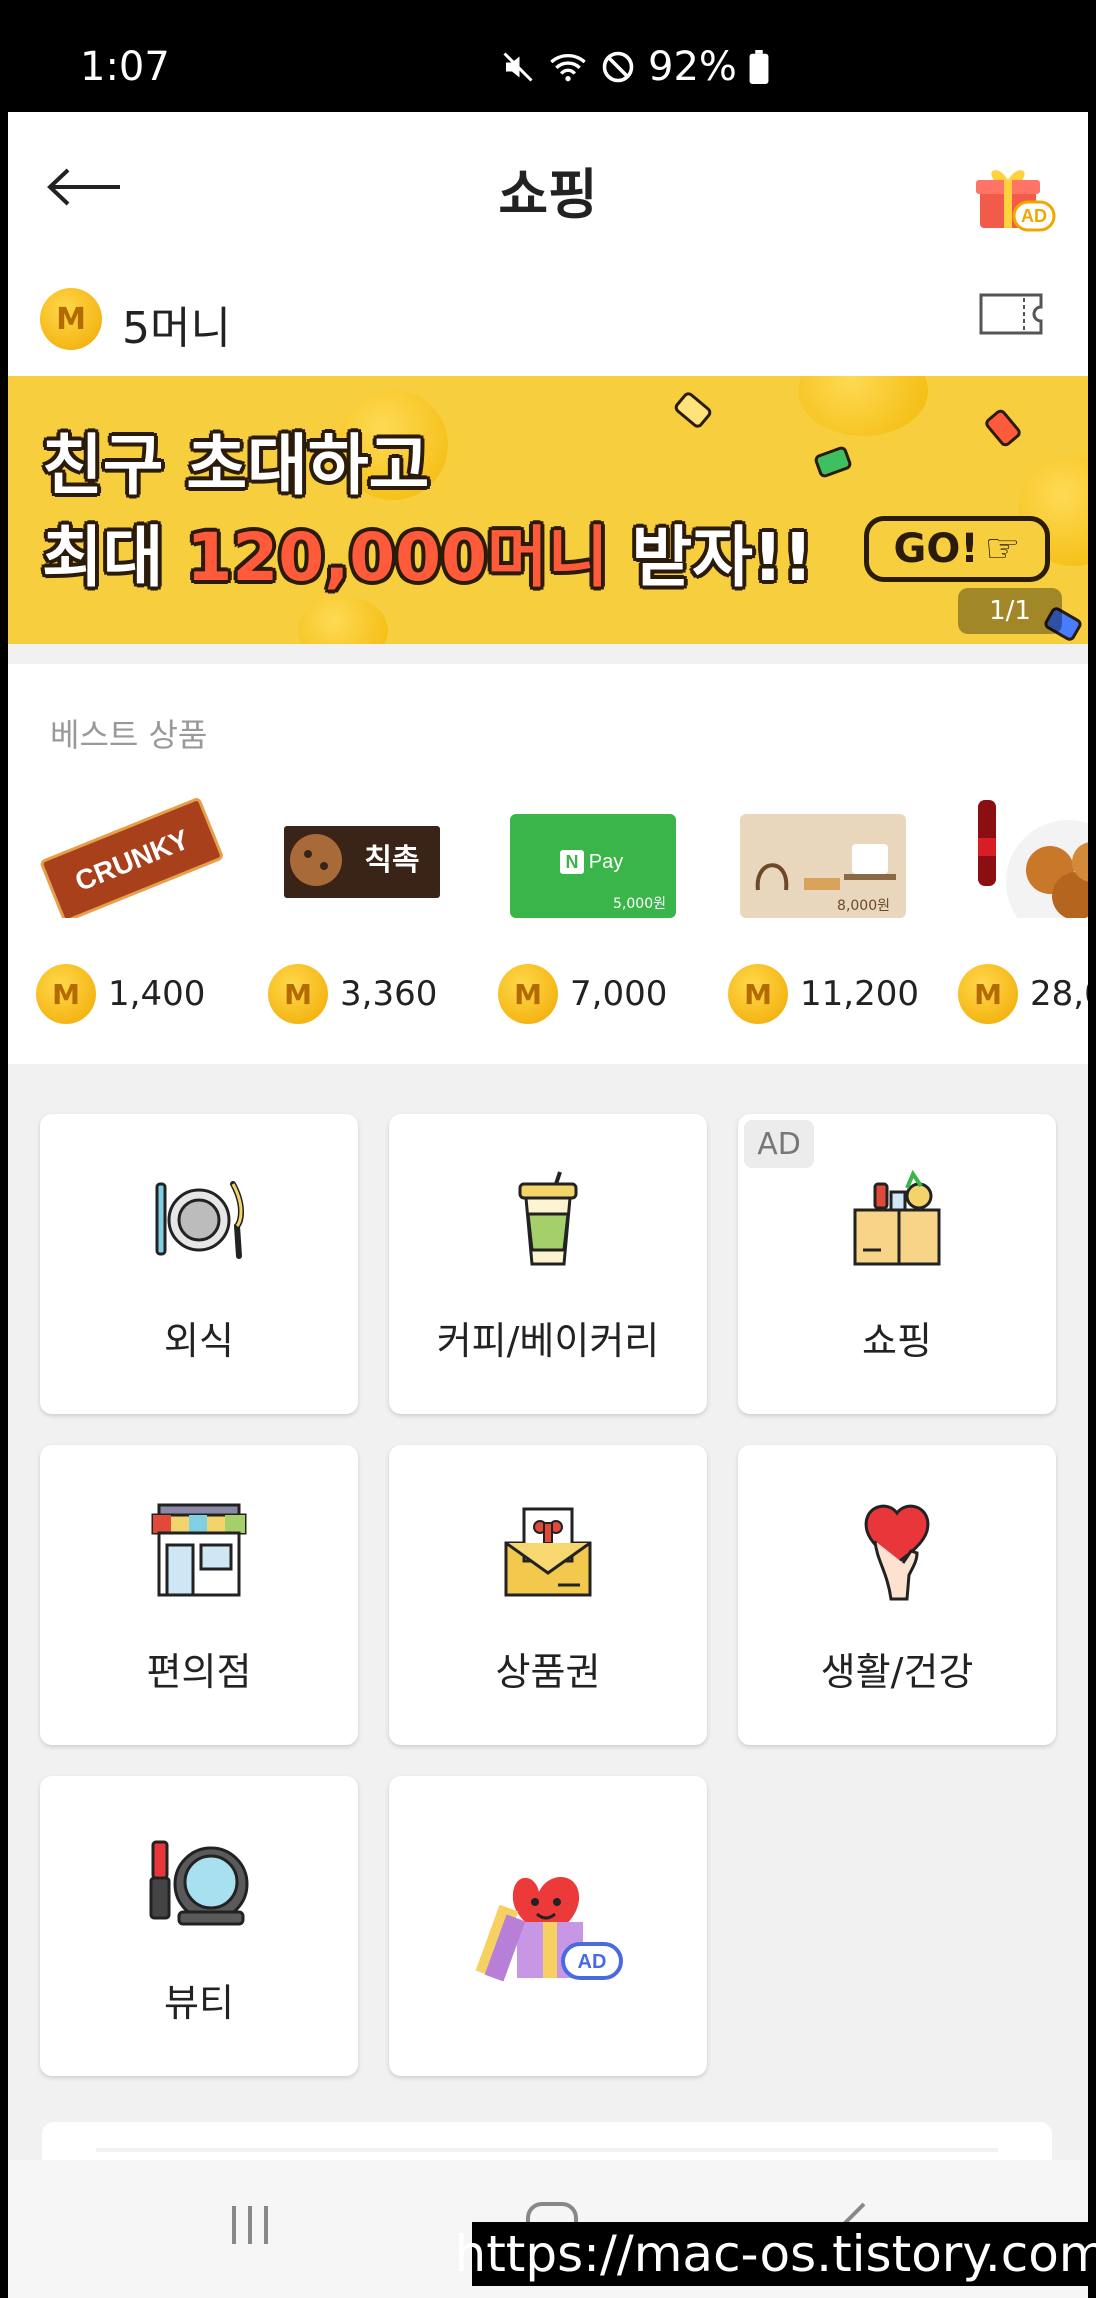  Describe the element at coordinates (711, 557) in the screenshot. I see `banner-headline-suffix: 받자!!` at that location.